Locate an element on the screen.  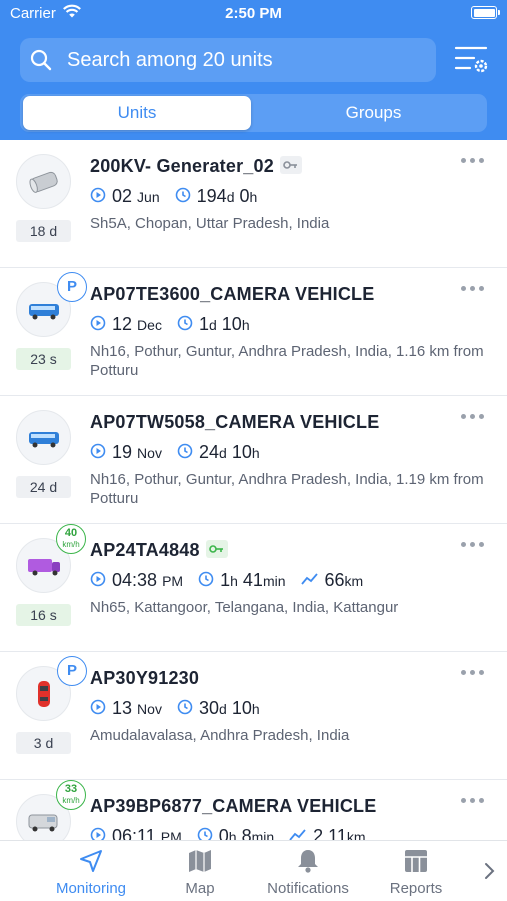
map-icon is located at coordinates (200, 861).